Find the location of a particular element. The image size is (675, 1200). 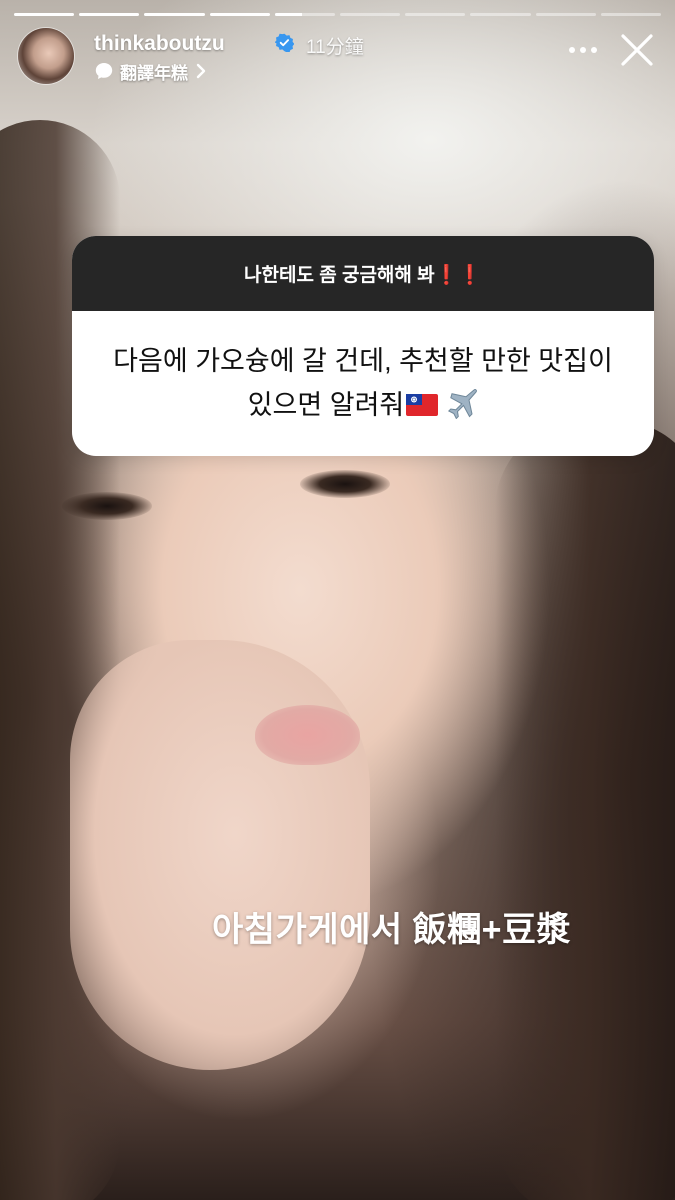

story-progress-bar is located at coordinates (338, 14).